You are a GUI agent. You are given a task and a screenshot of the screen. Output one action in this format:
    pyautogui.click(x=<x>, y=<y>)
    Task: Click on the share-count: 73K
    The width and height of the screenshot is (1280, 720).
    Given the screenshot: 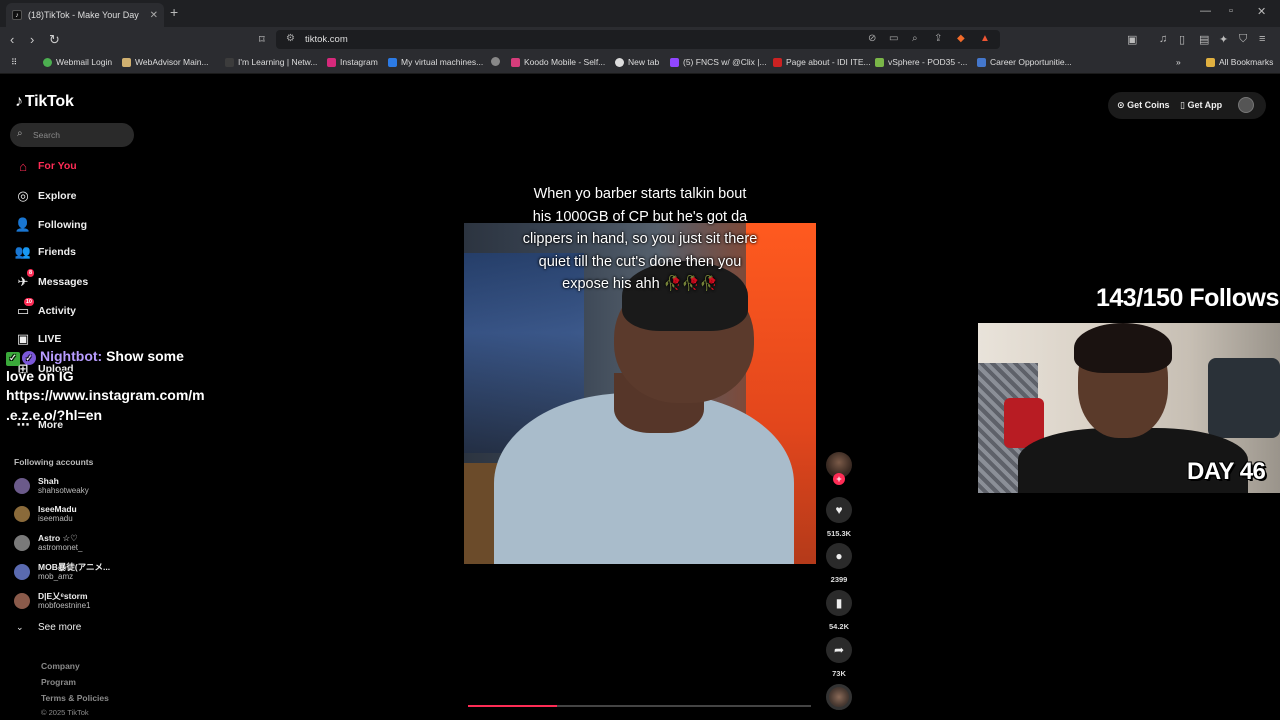 What is the action you would take?
    pyautogui.click(x=839, y=673)
    